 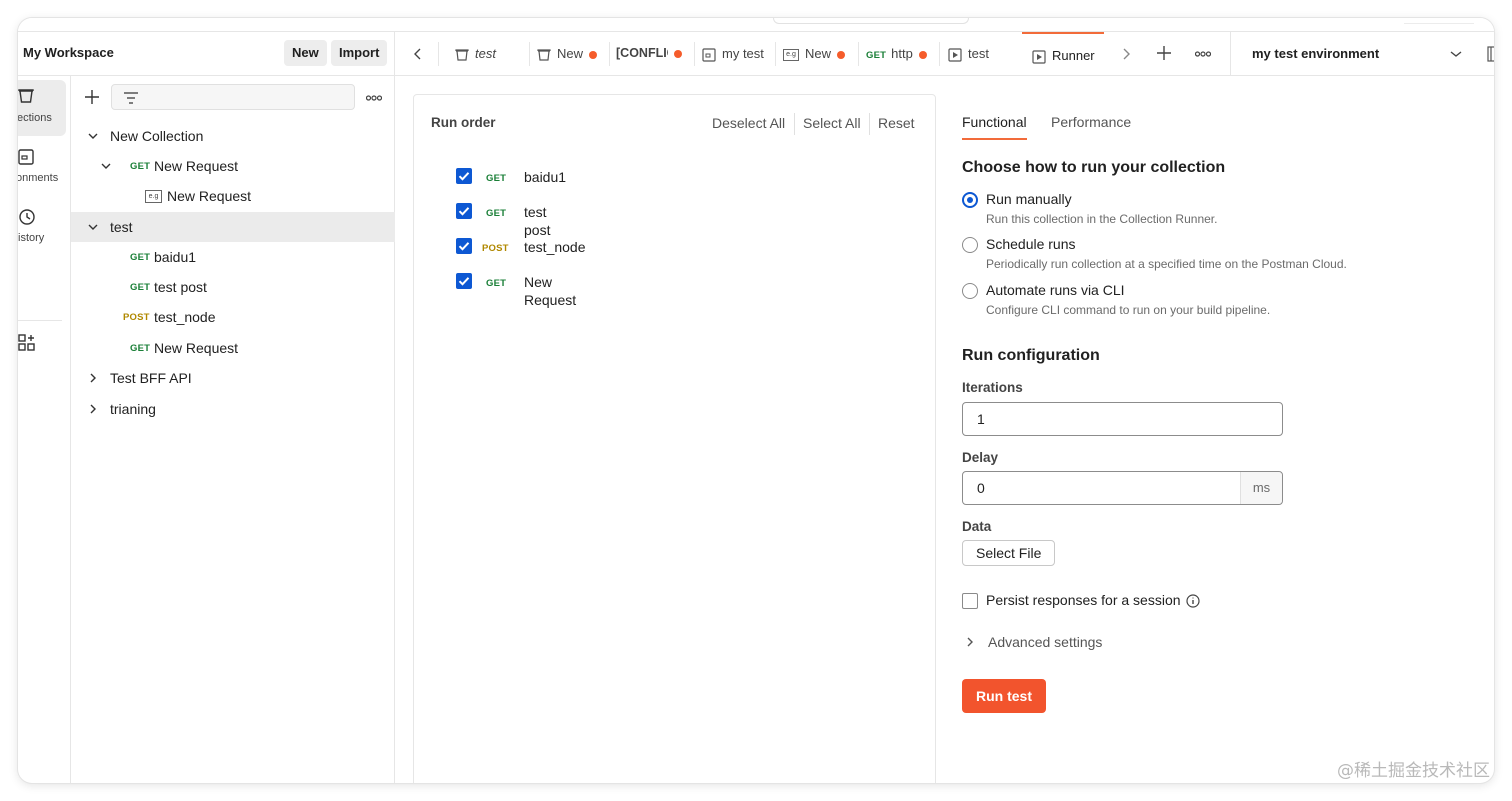 I want to click on tree-item-request: POST test_node, so click(x=233, y=317).